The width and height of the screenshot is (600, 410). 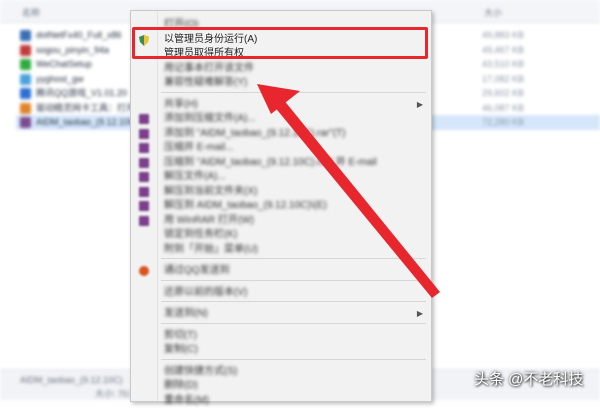 What do you see at coordinates (529, 379) in the screenshot?
I see `watermark: 头条 @不老科技` at bounding box center [529, 379].